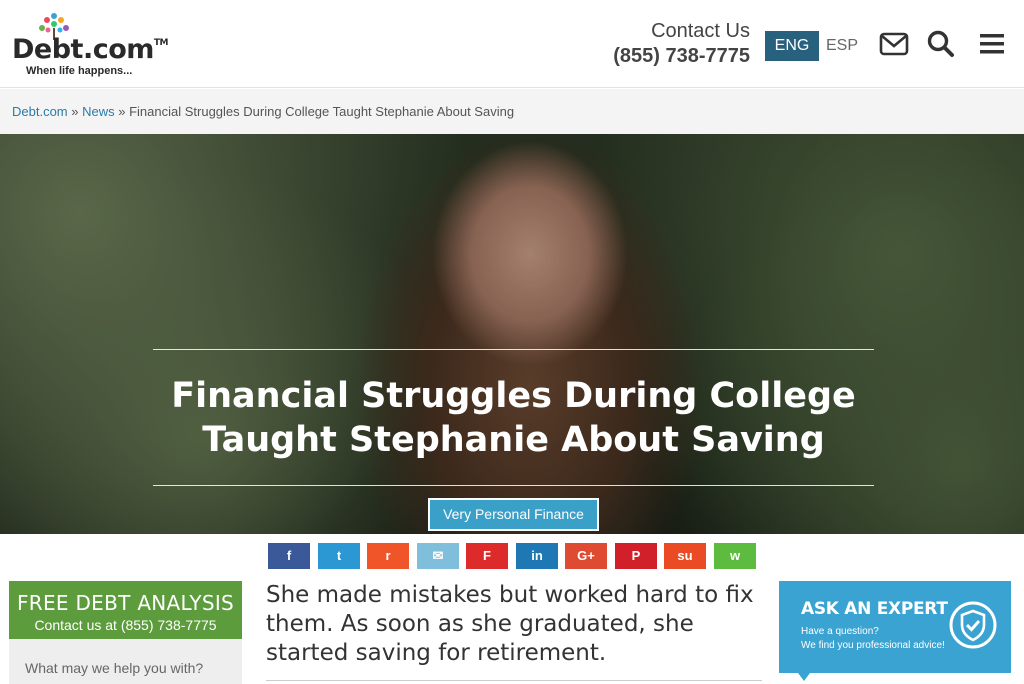  I want to click on share-stumbleupon-button: su, so click(685, 556).